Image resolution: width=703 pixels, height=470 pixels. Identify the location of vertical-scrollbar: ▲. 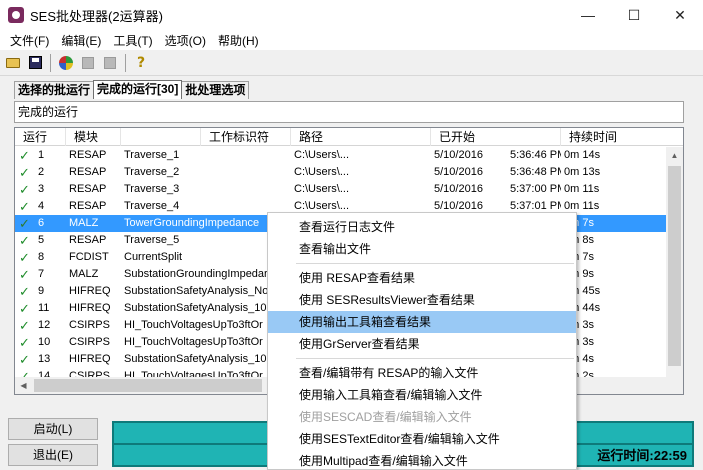
(674, 262).